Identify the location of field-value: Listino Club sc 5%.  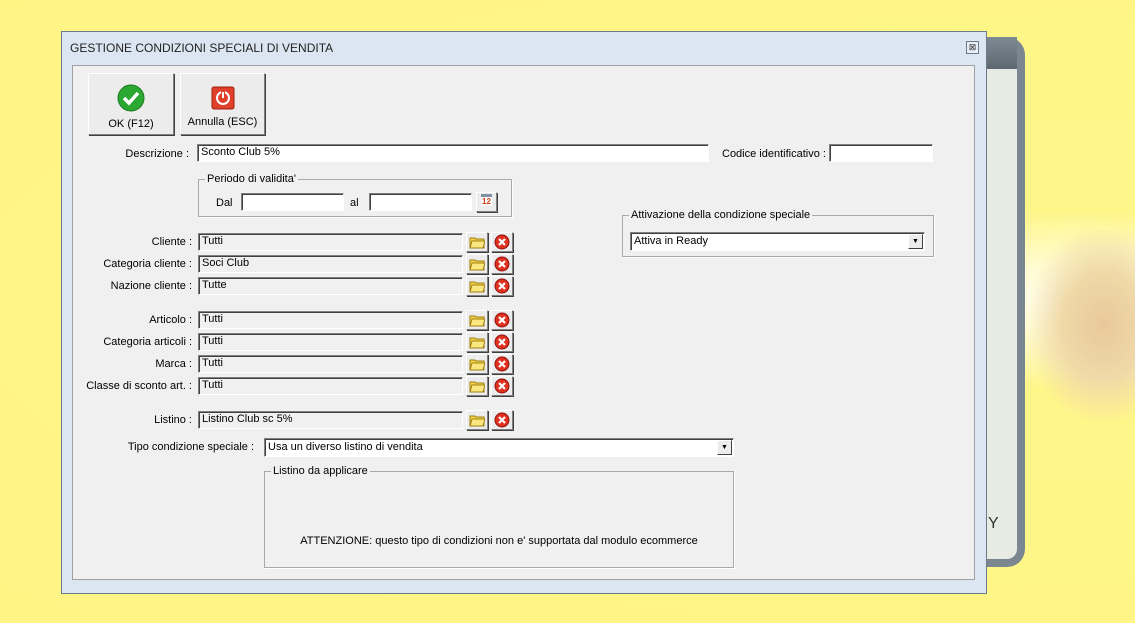
(330, 420).